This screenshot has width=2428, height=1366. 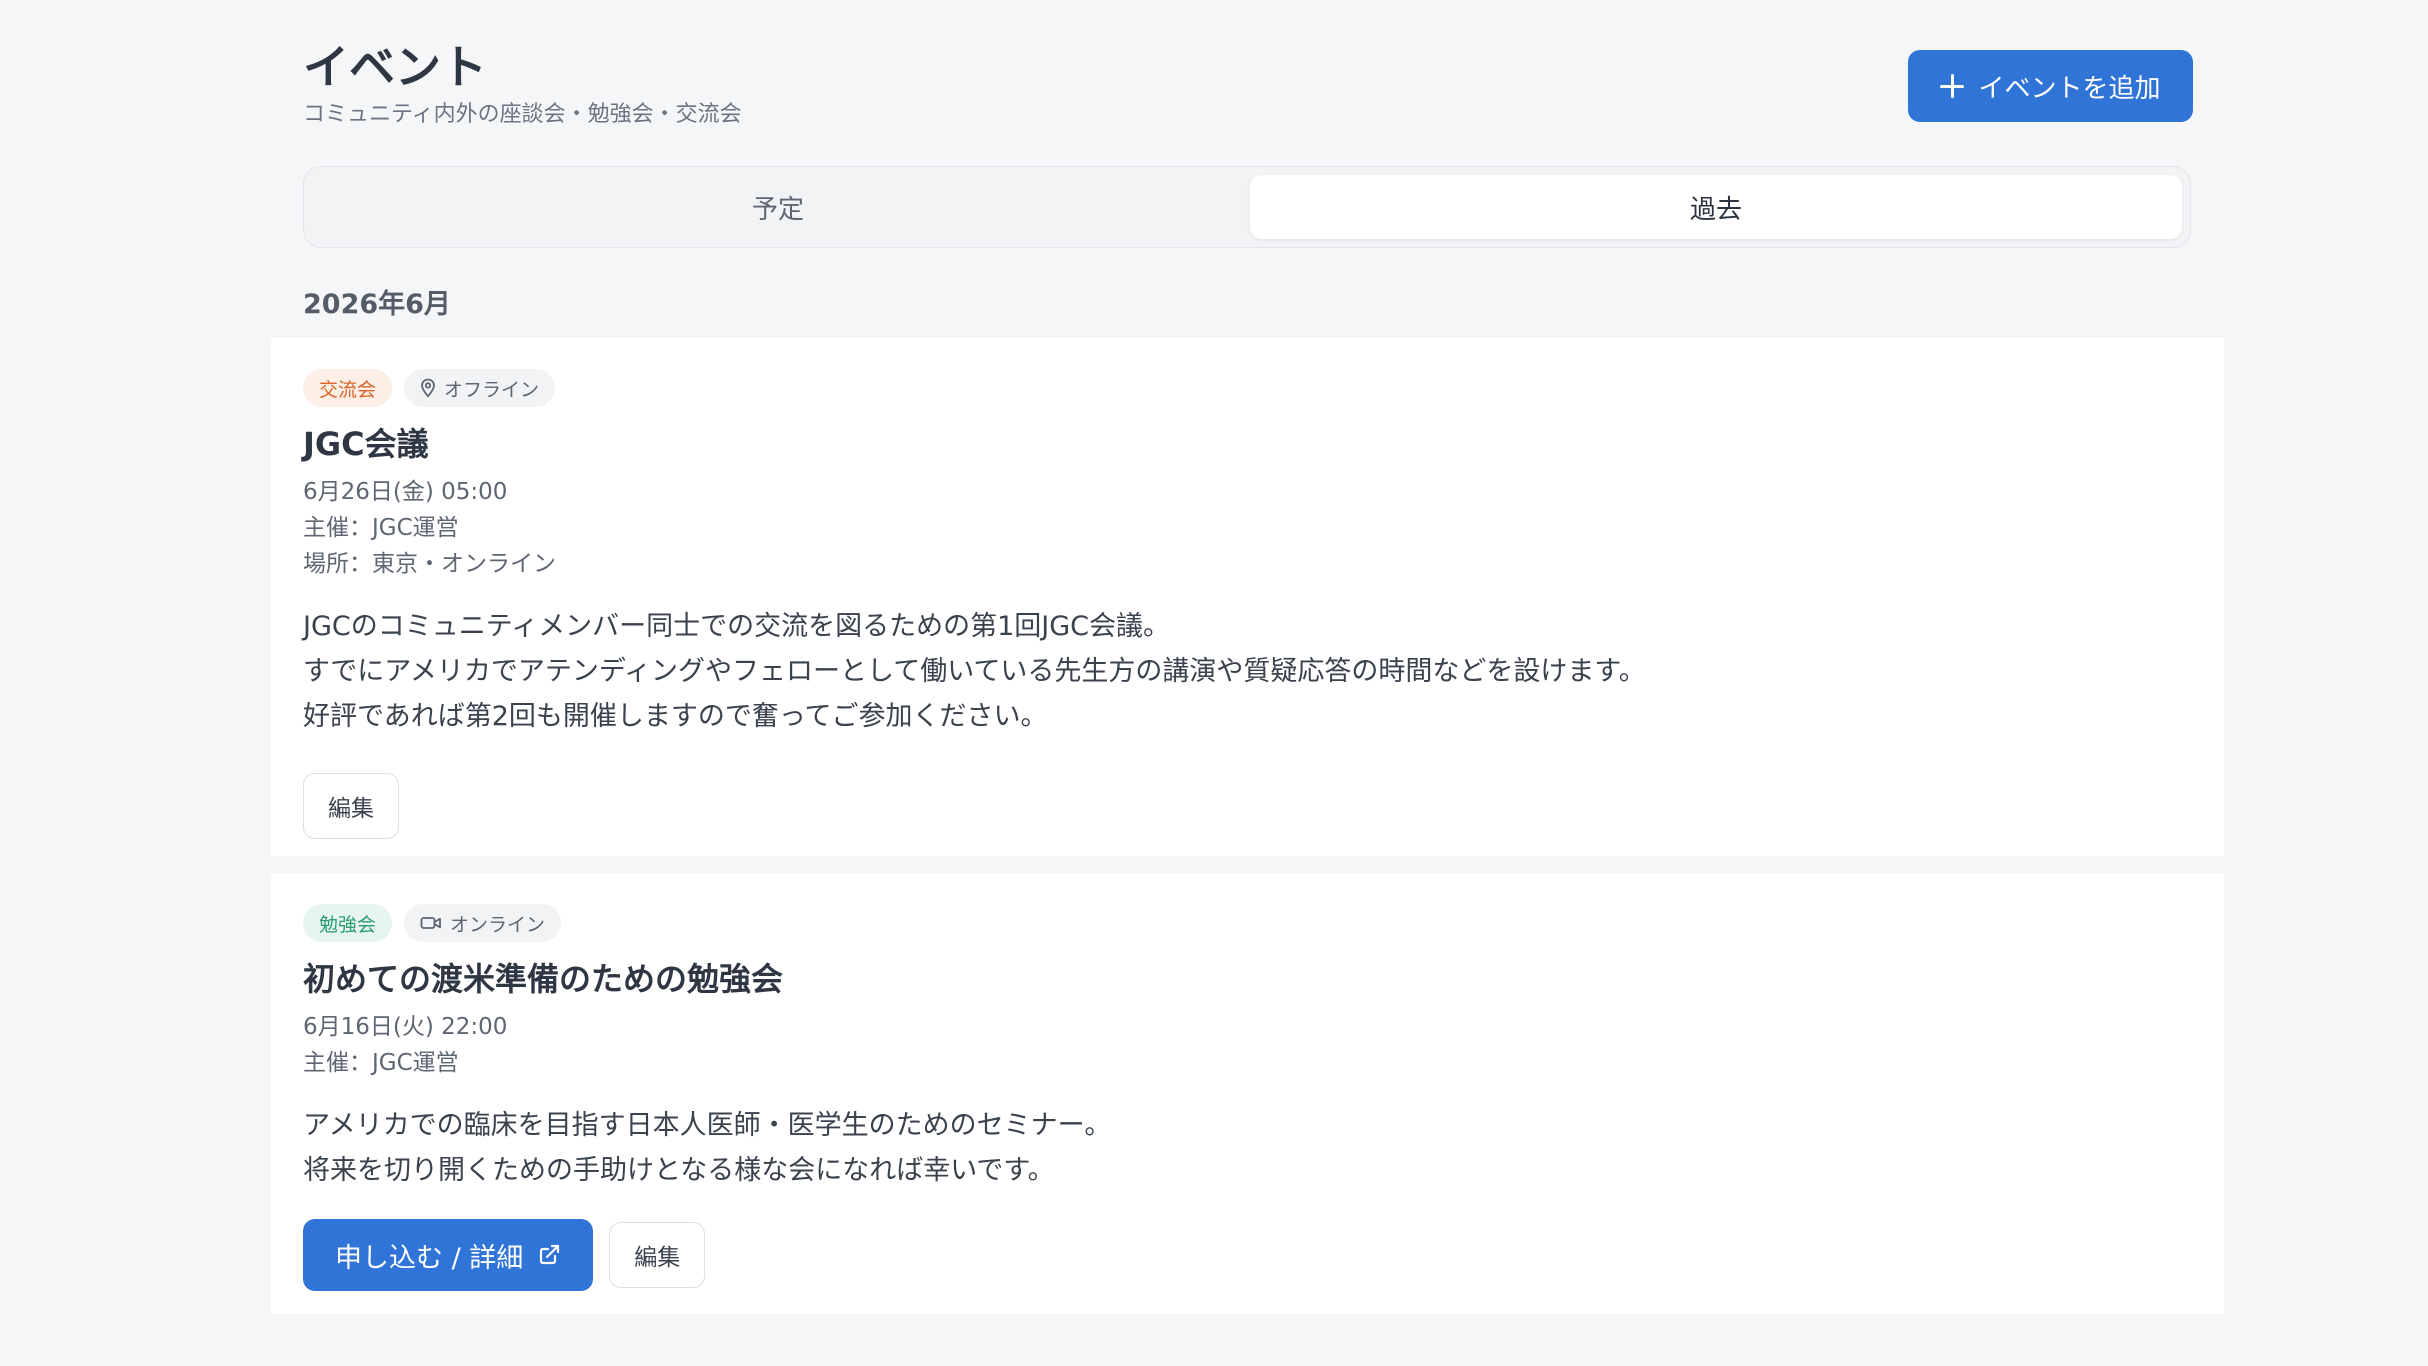 What do you see at coordinates (429, 1258) in the screenshot?
I see `apply-details-button-label: 申し込む / 詳細` at bounding box center [429, 1258].